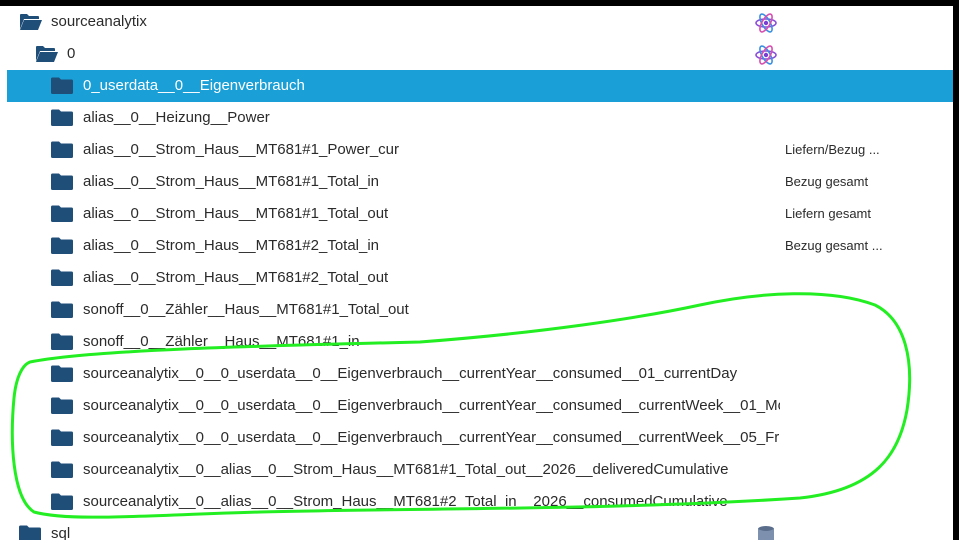 The width and height of the screenshot is (959, 540). I want to click on tree-item-label: alias__0__Strom_Haus__MT681#2_Total_out, so click(236, 277).